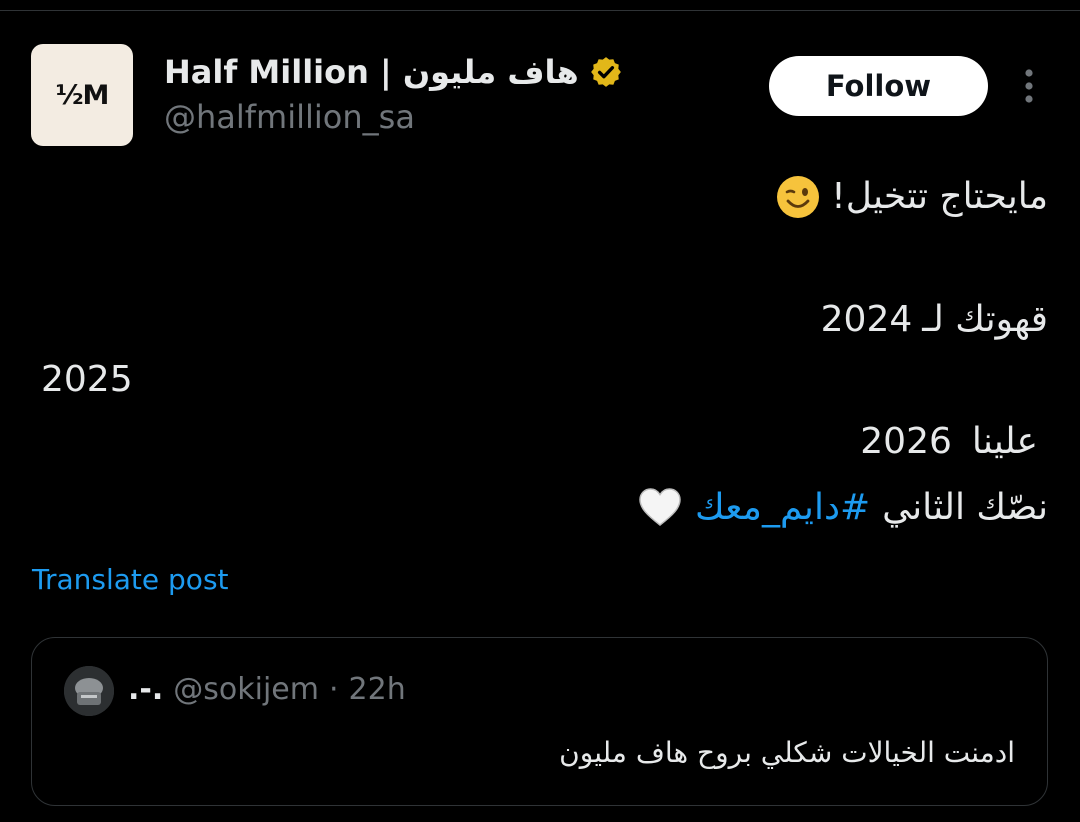  I want to click on display-name: Half Million | هاف مليون, so click(371, 72).